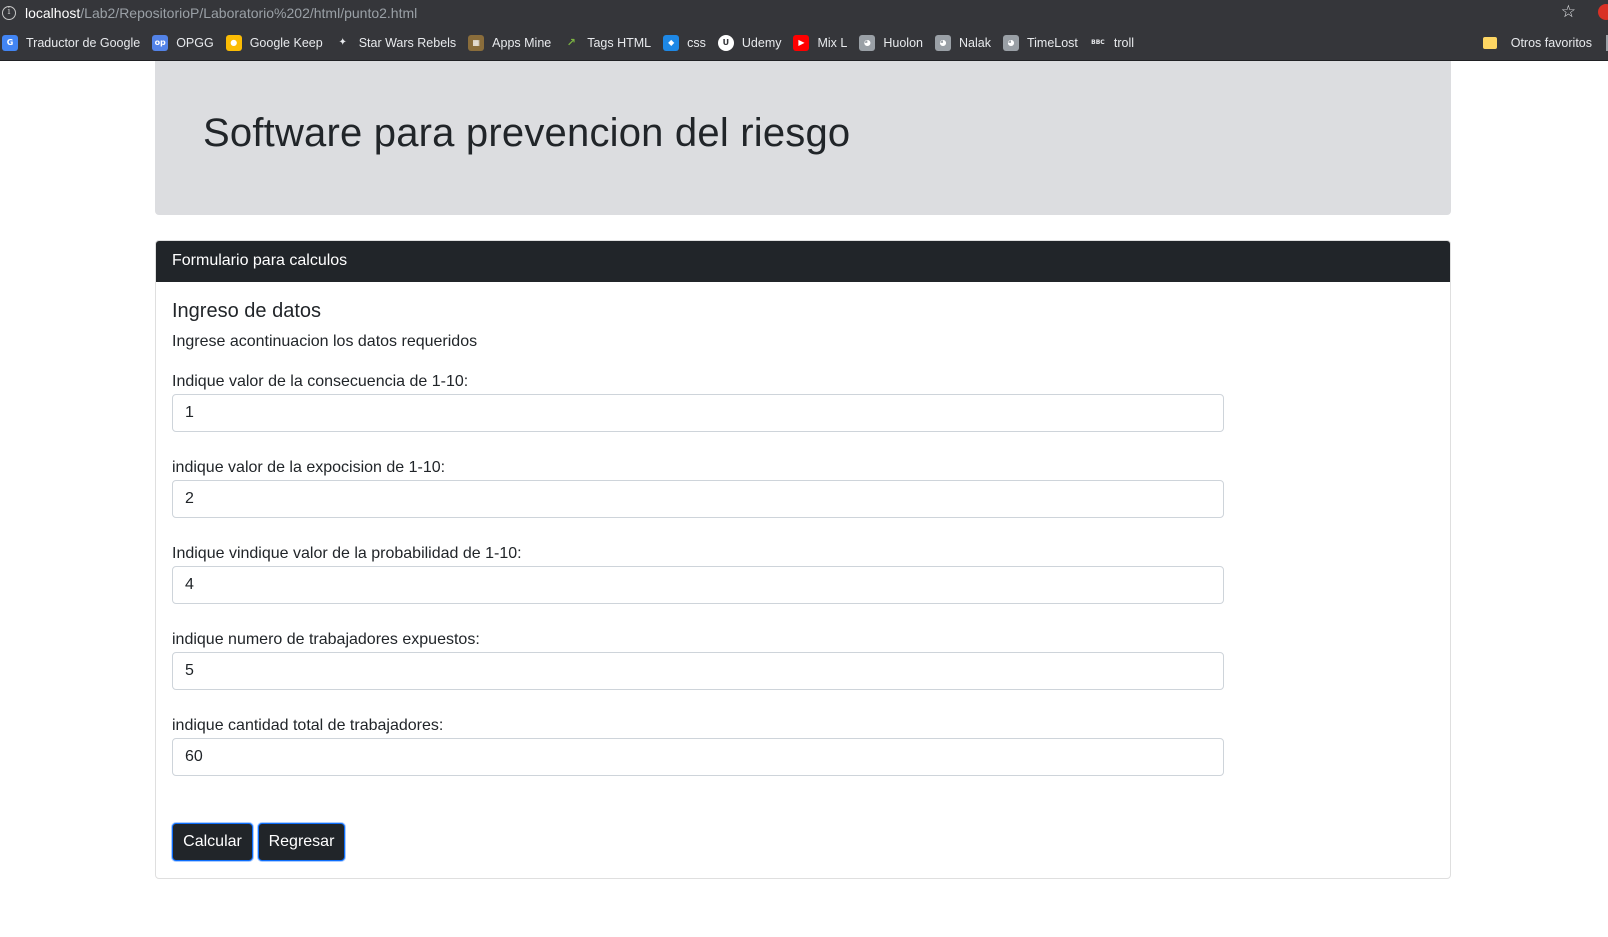  What do you see at coordinates (1551, 43) in the screenshot?
I see `other-bookmarks-label: Otros favoritos` at bounding box center [1551, 43].